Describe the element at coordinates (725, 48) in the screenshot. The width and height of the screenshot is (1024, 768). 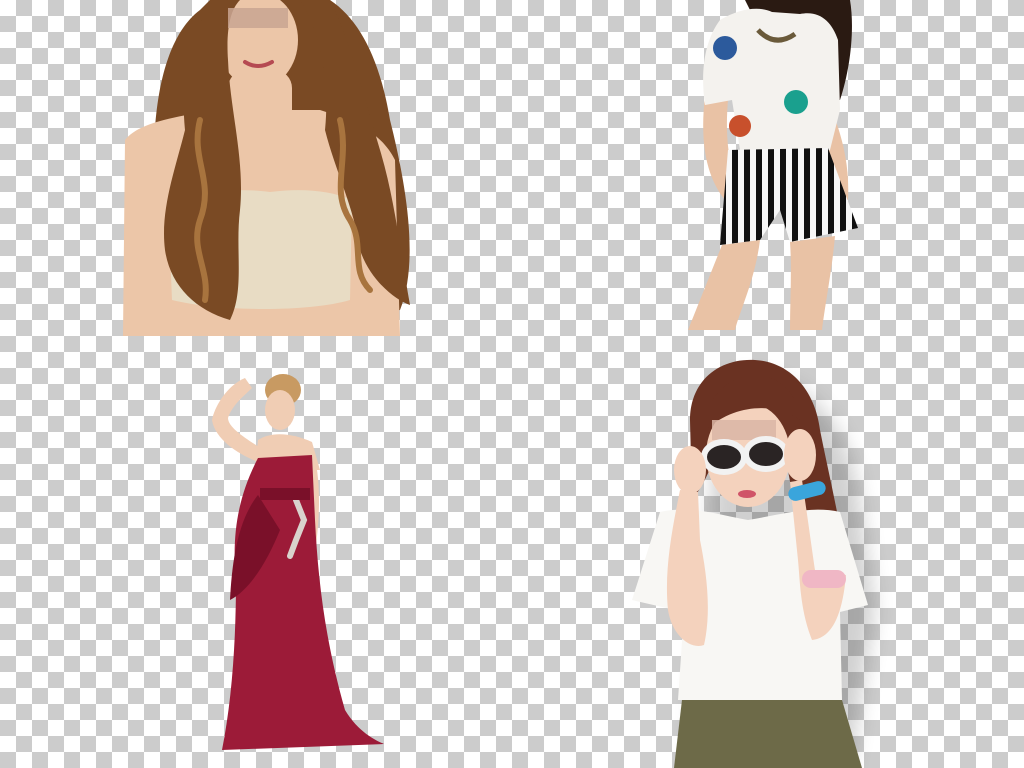
I see `figure-2-print-blue` at that location.